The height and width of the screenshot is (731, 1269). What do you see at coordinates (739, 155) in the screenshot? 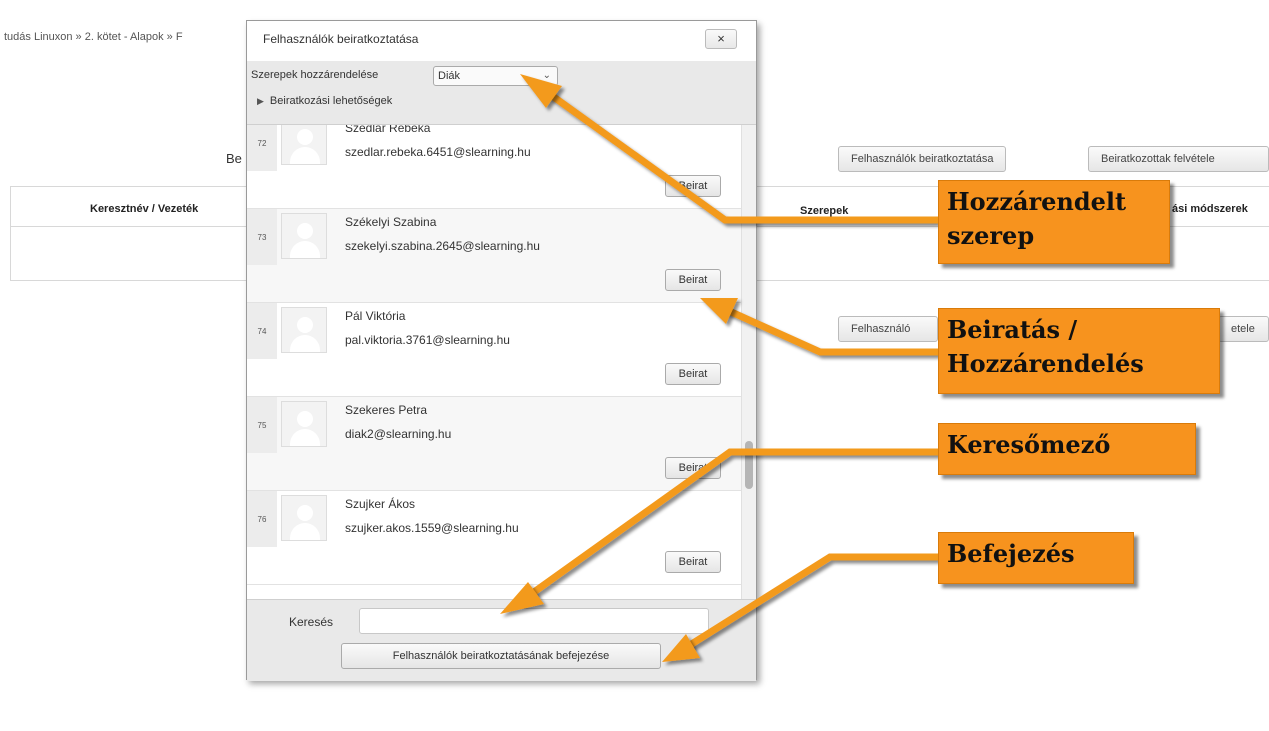
I see `arrow-role` at bounding box center [739, 155].